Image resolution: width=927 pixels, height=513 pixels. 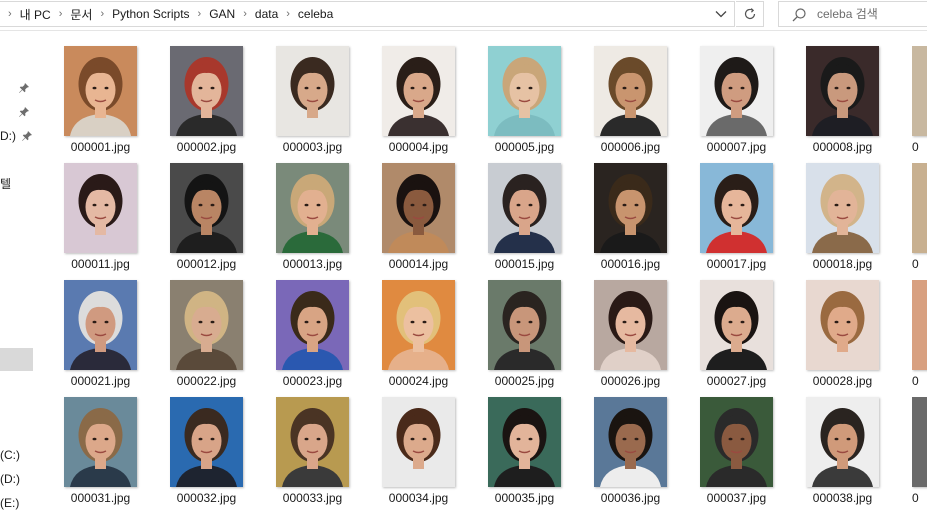 I want to click on file-item: 000018.jpg, so click(x=859, y=221).